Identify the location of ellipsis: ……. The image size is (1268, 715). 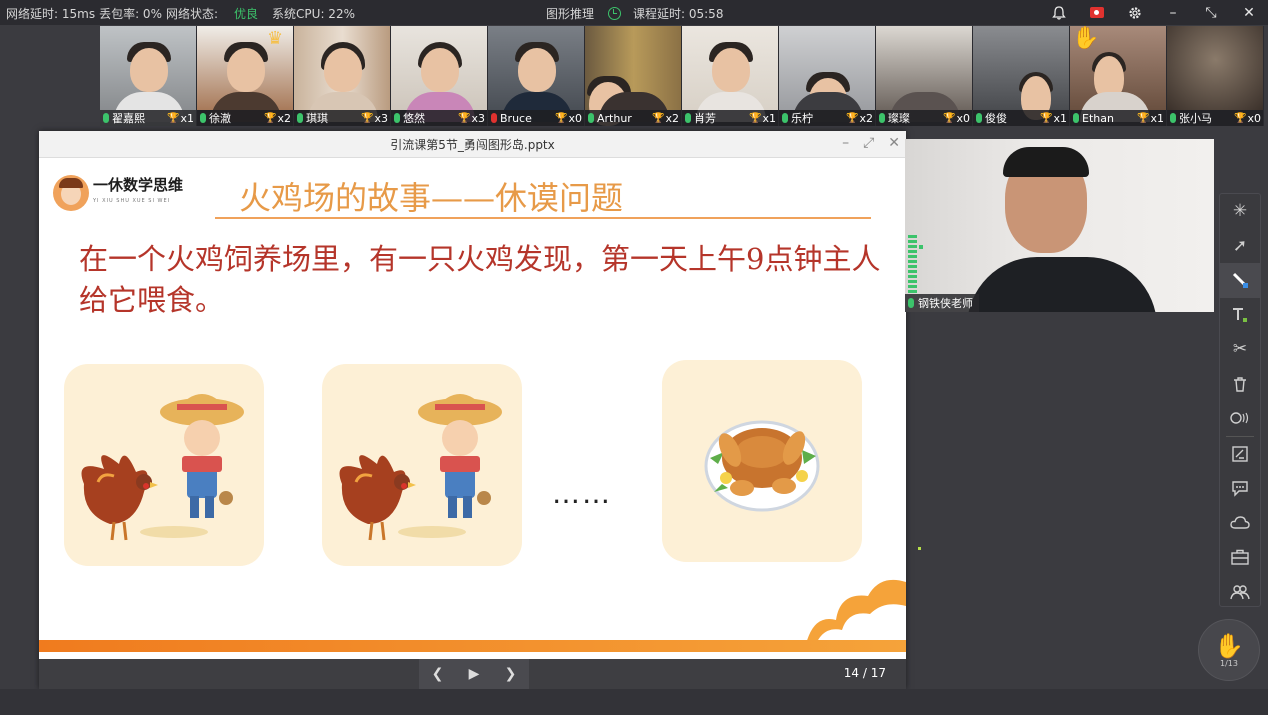
(582, 493).